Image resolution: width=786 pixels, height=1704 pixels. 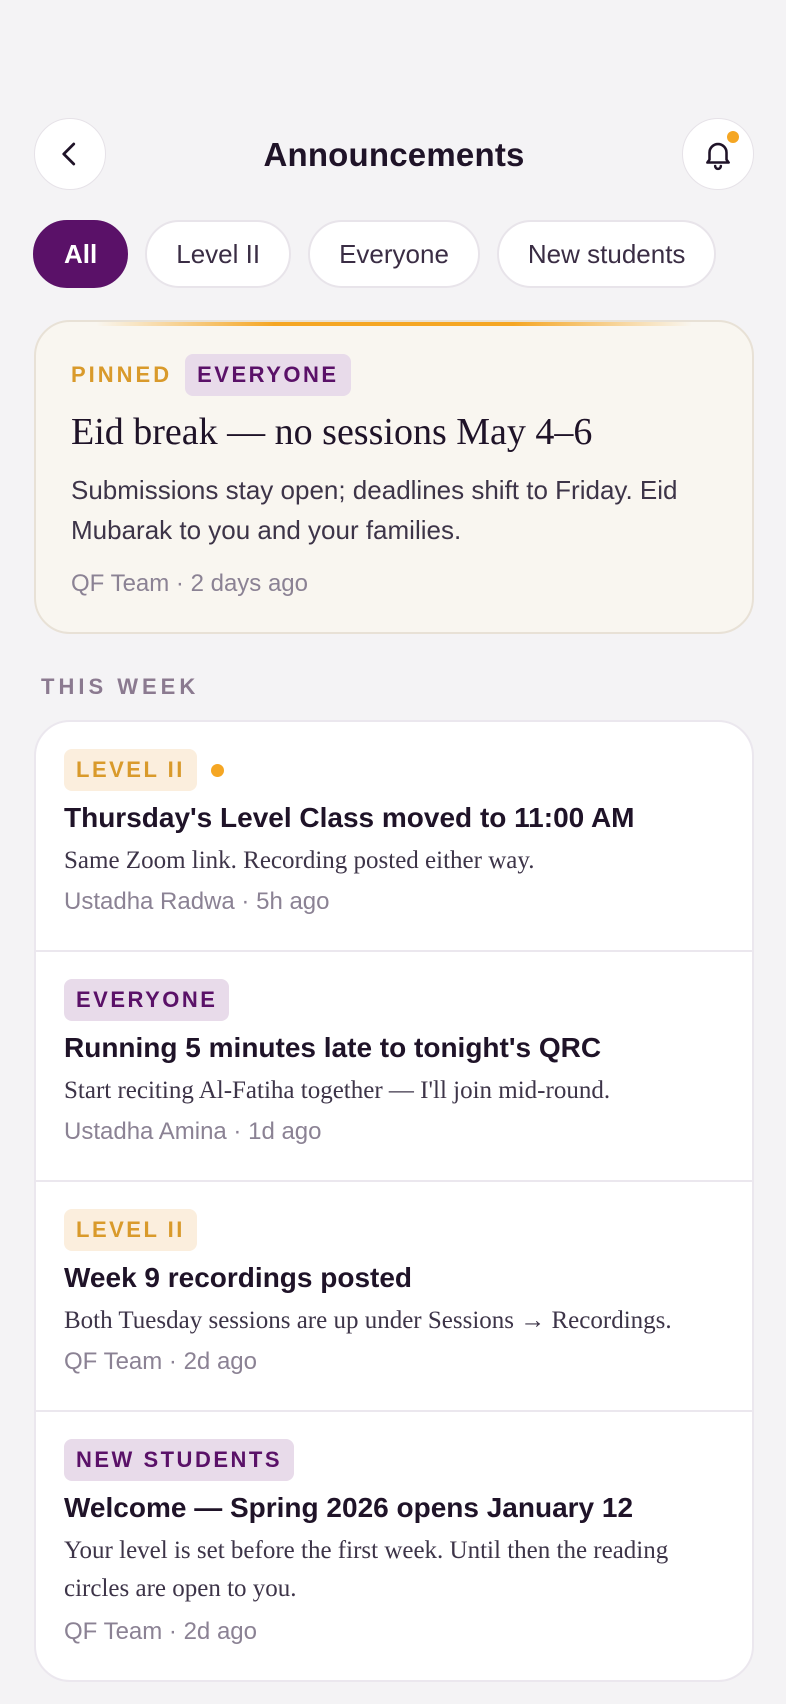 What do you see at coordinates (349, 1507) in the screenshot?
I see `item-title: Welcome — Spring 2026 opens January 12` at bounding box center [349, 1507].